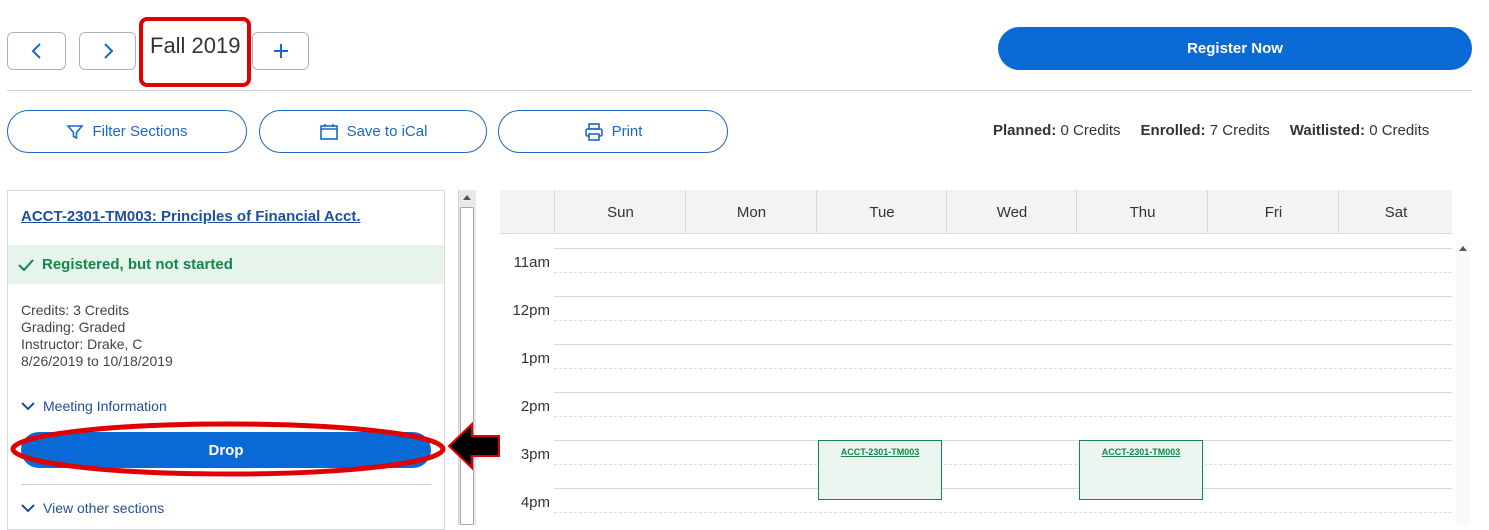  What do you see at coordinates (881, 212) in the screenshot?
I see `day-header-tue: Tue` at bounding box center [881, 212].